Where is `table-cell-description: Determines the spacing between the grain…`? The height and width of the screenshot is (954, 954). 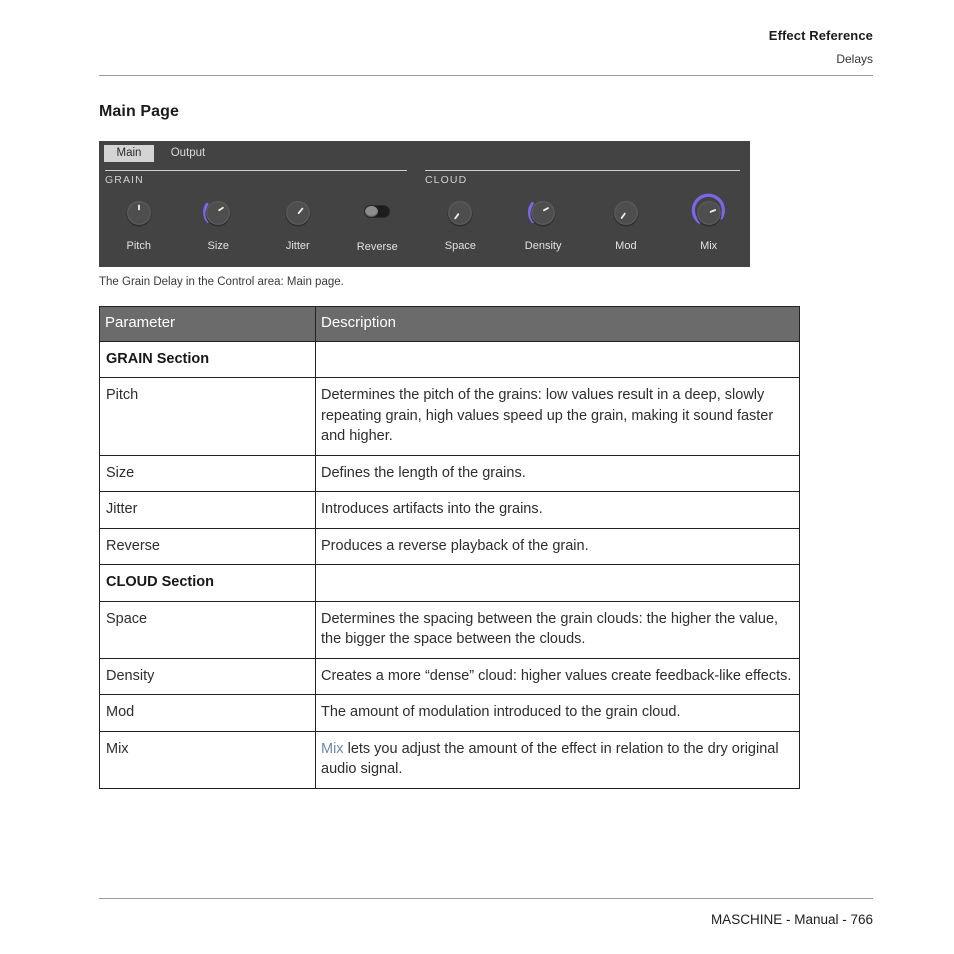
table-cell-description: Determines the spacing between the grain… is located at coordinates (557, 629).